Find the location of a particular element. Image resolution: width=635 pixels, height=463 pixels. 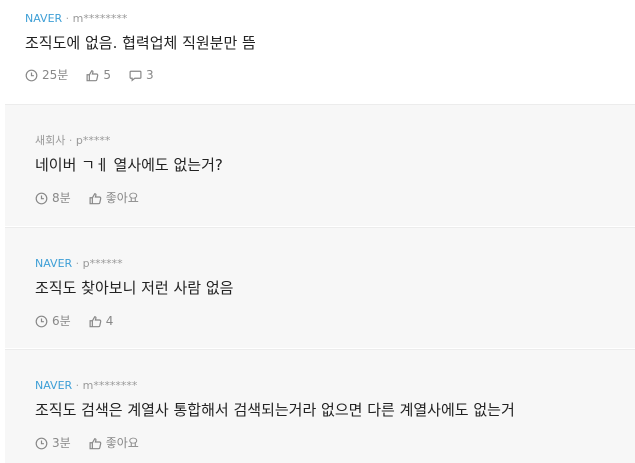

reply-count: 3 is located at coordinates (149, 75).